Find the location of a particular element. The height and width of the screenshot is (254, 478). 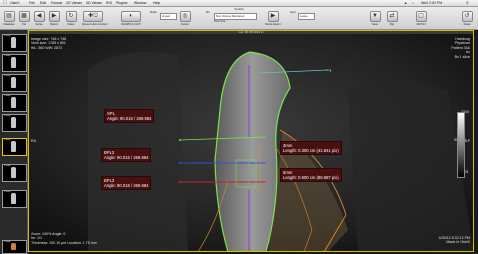

reset-label: Reset is located at coordinates (71, 24).